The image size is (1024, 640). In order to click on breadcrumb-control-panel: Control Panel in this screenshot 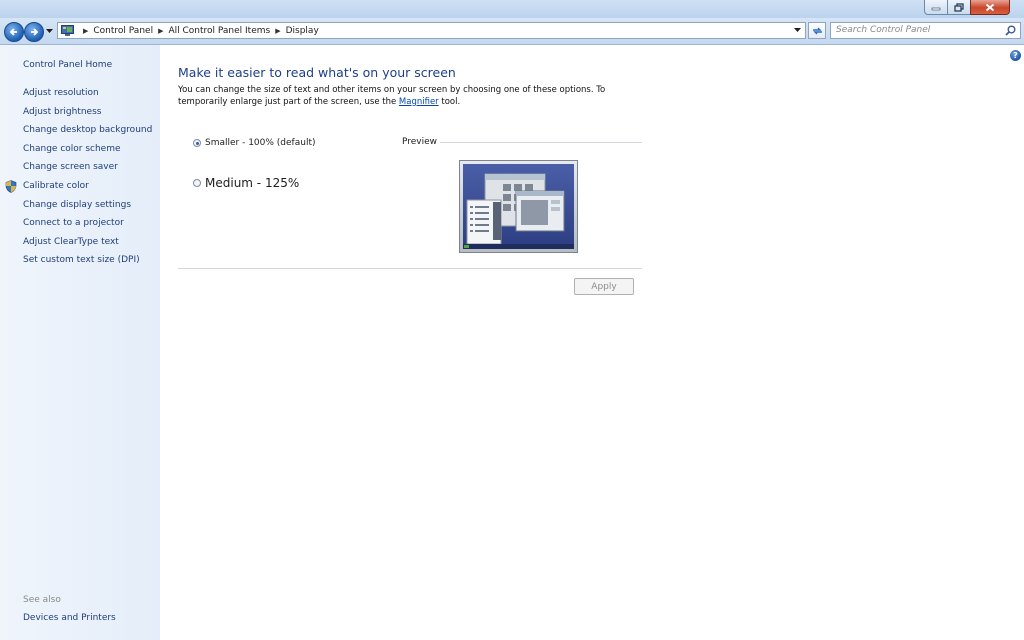, I will do `click(123, 31)`.